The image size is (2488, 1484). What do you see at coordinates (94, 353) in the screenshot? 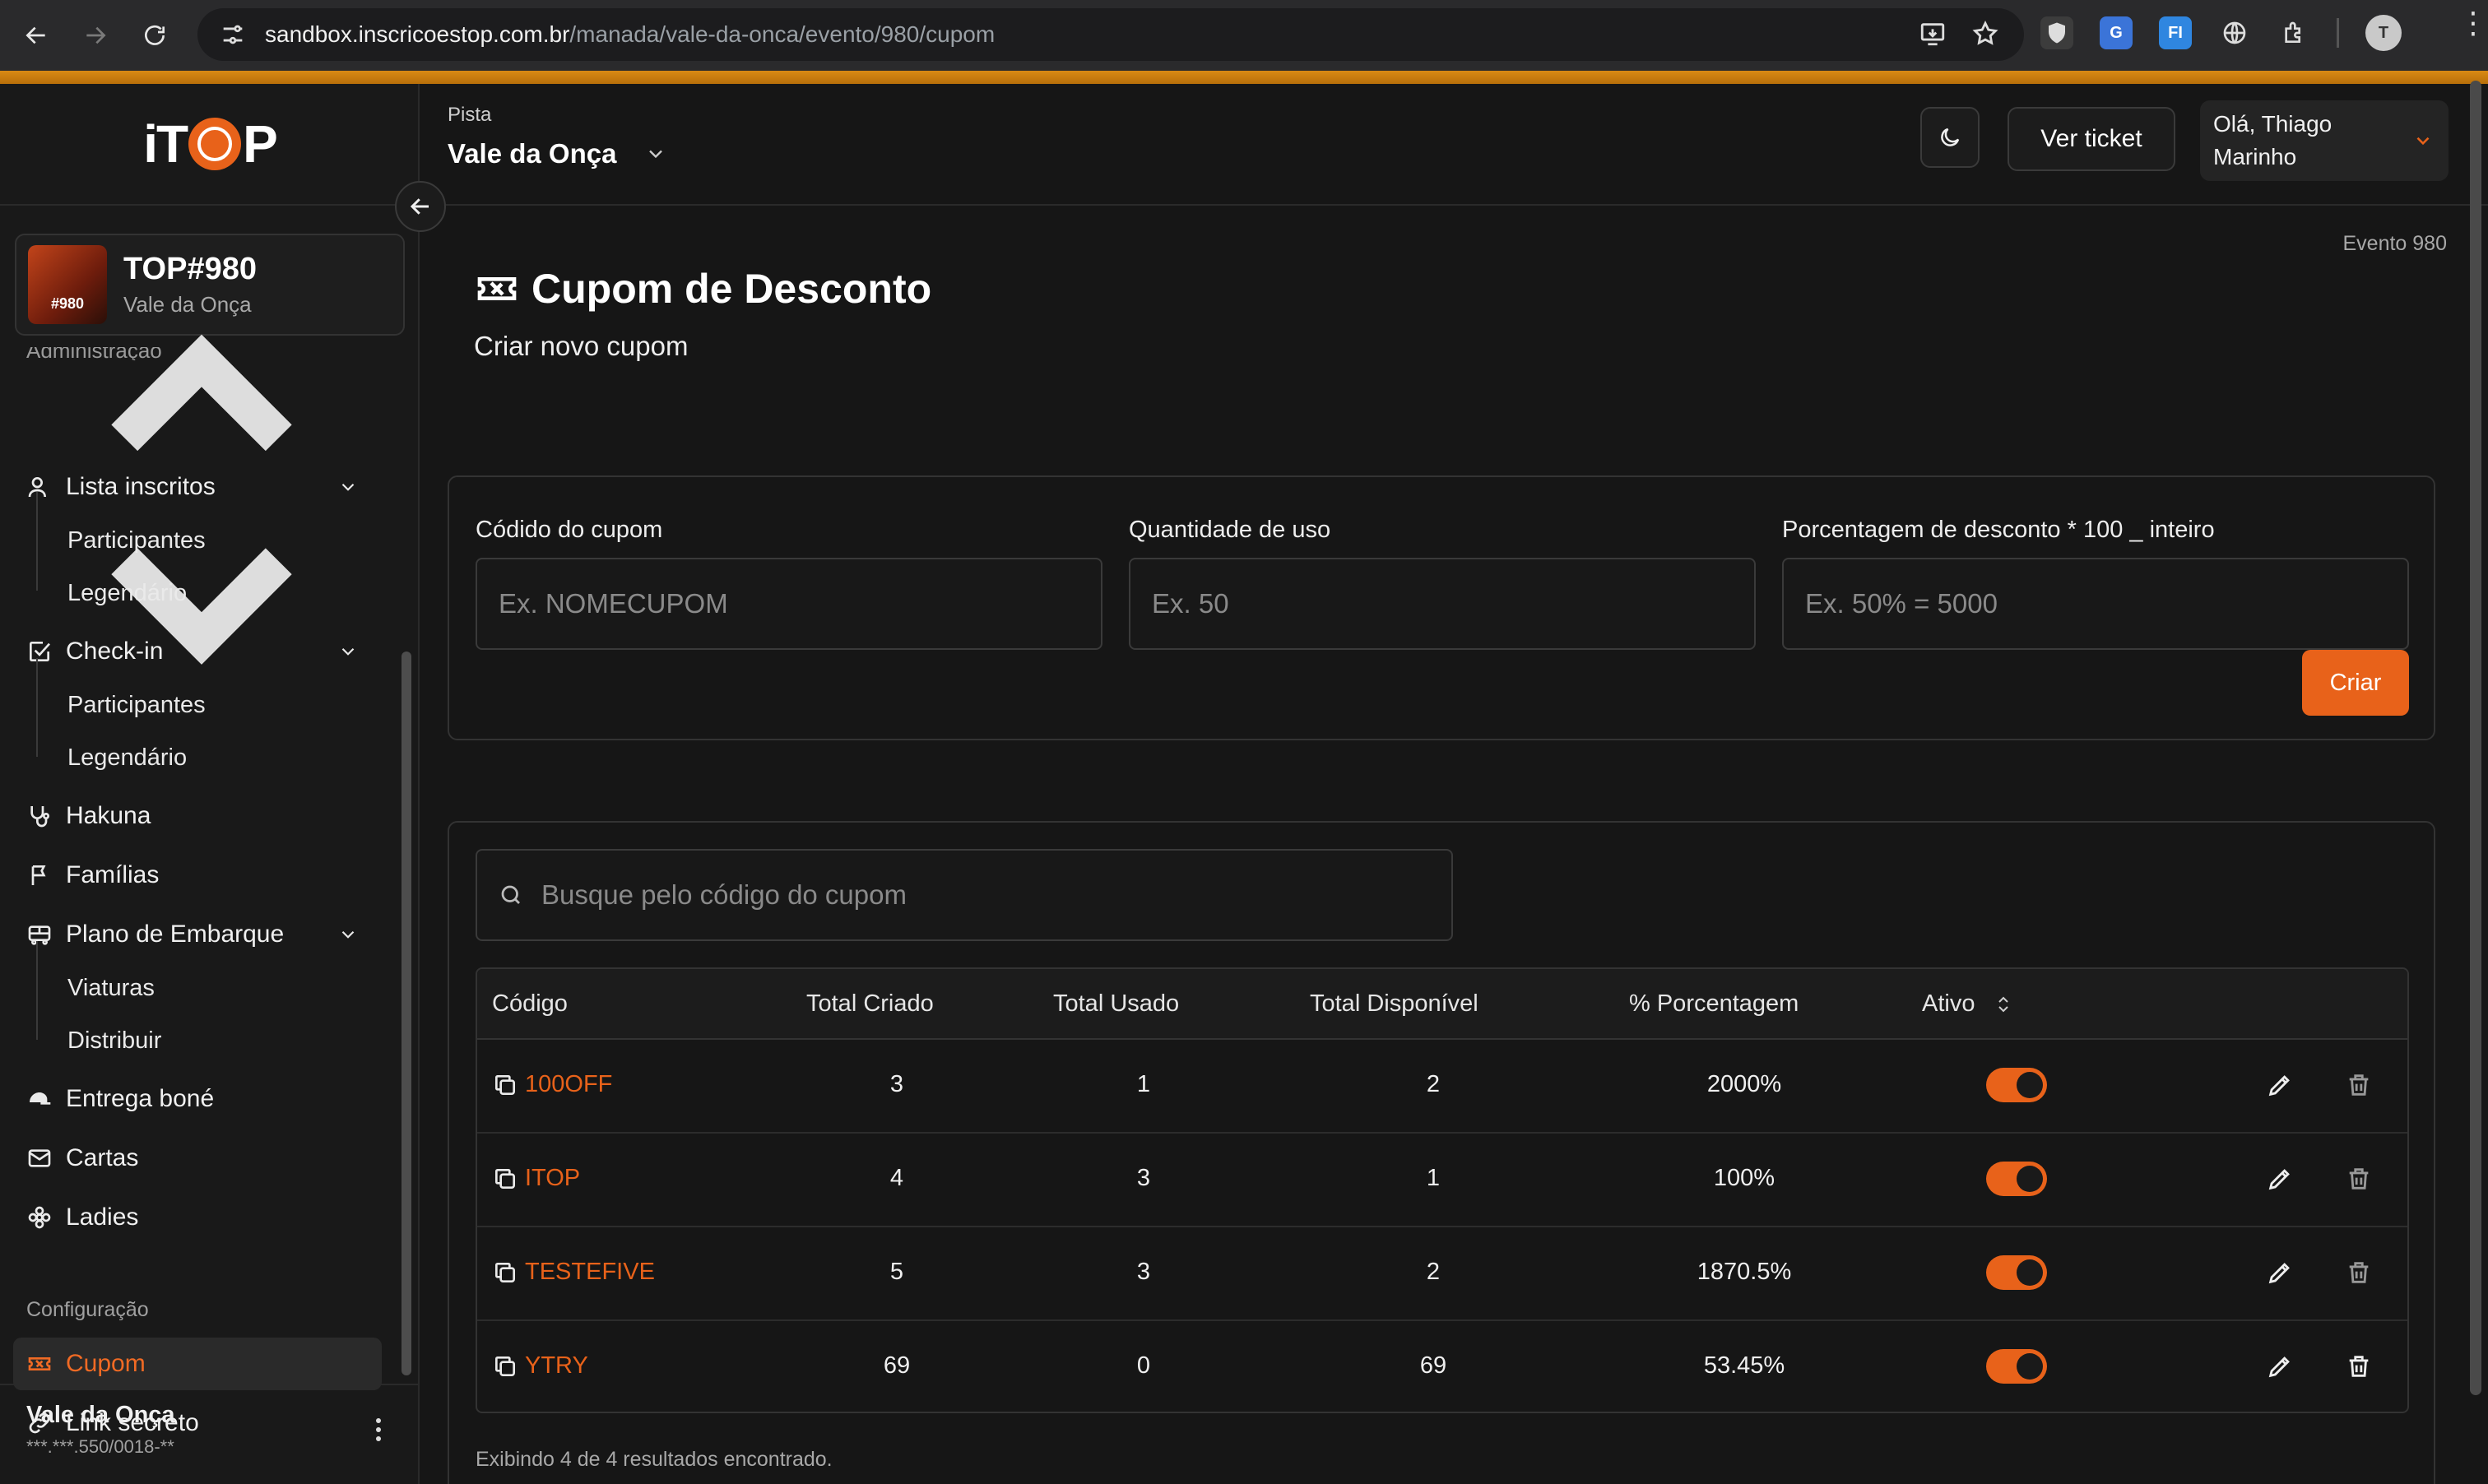
I see `section-label-admin: Administração` at bounding box center [94, 353].